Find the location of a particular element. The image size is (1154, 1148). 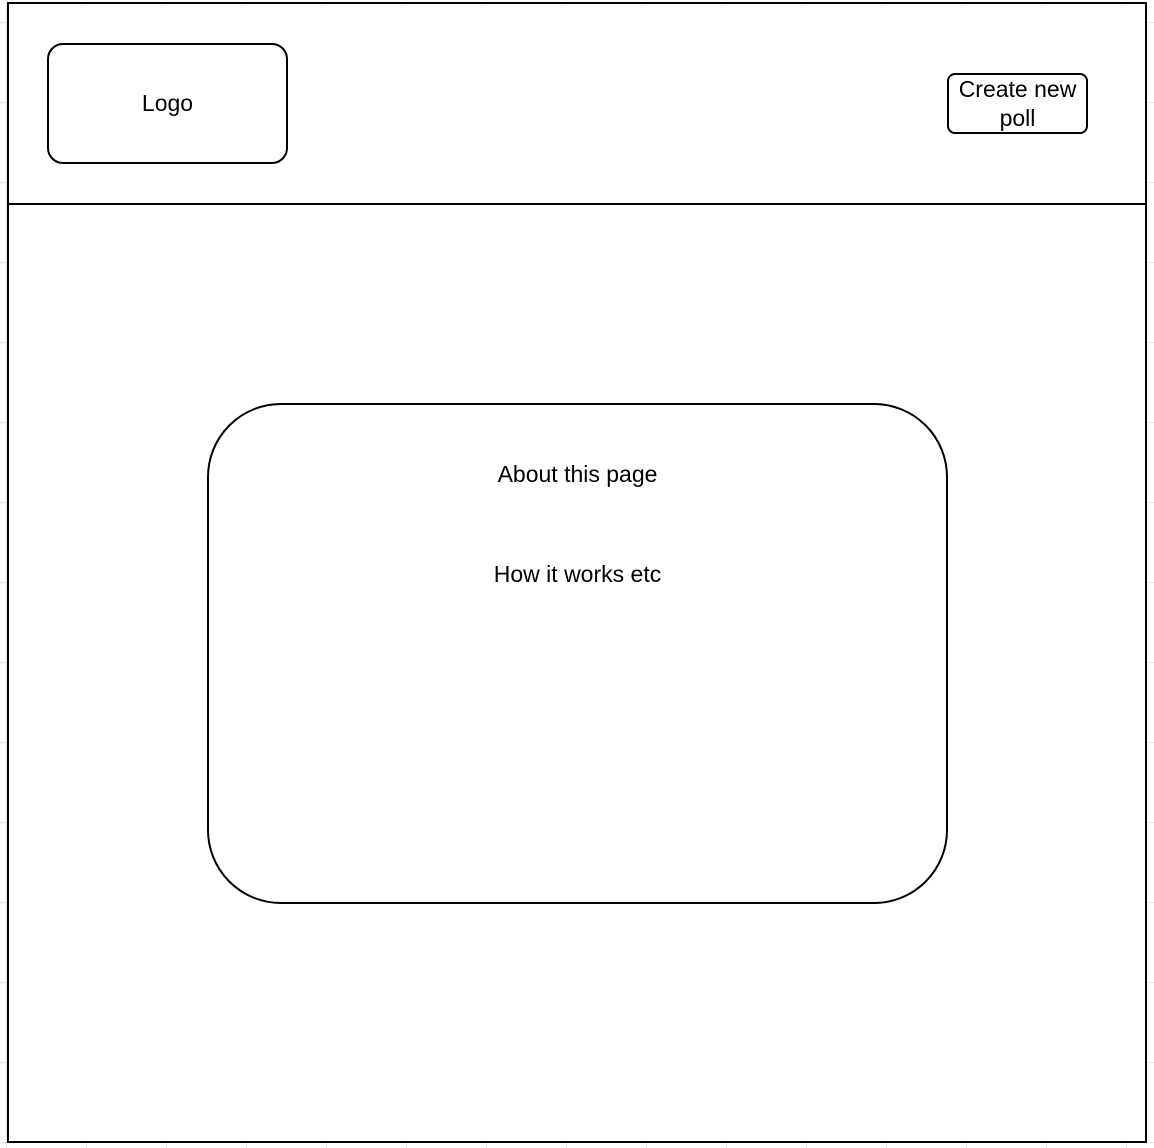

create-new-poll-button: Create new poll is located at coordinates (1017, 103).